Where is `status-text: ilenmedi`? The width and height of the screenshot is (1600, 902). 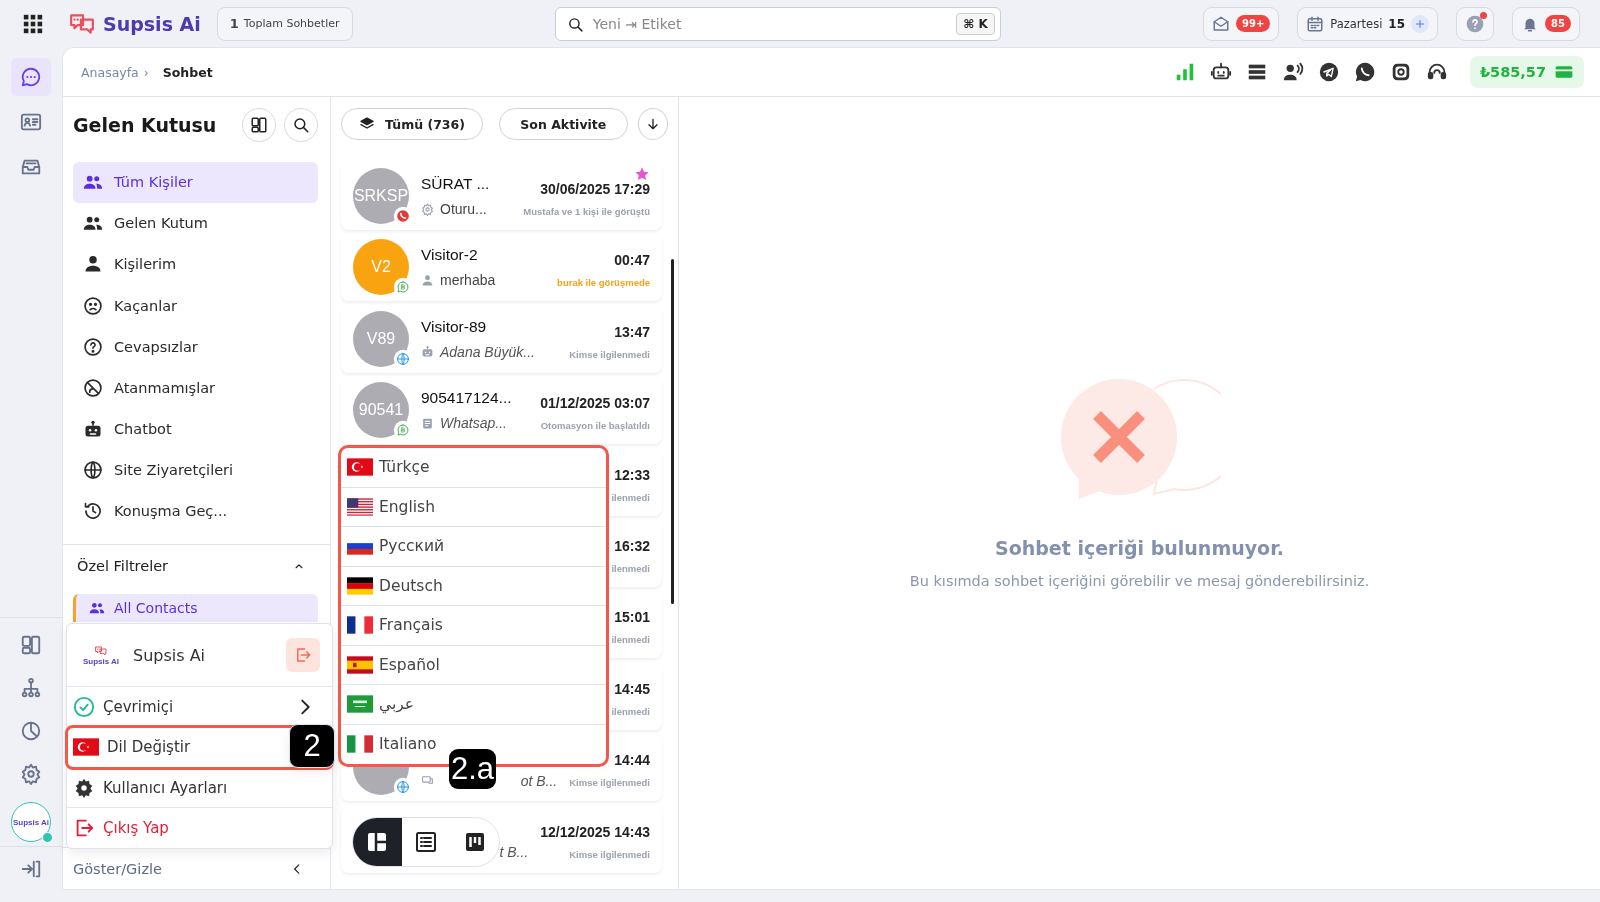
status-text: ilenmedi is located at coordinates (630, 497).